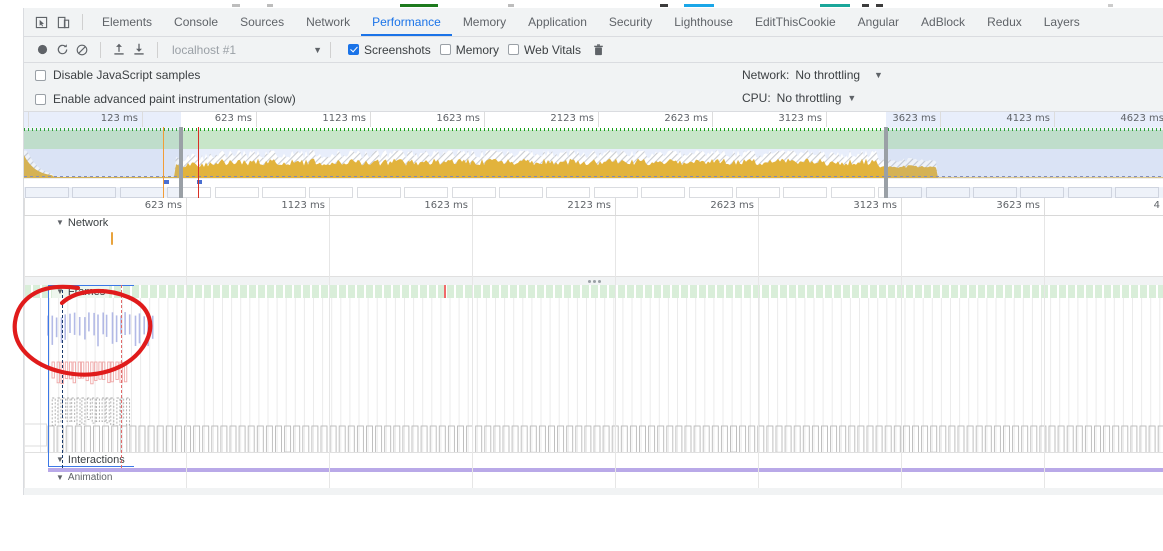 The height and width of the screenshot is (551, 1163). Describe the element at coordinates (593, 75) in the screenshot. I see `setting-disable-js-samples: Disable JavaScript samples` at that location.